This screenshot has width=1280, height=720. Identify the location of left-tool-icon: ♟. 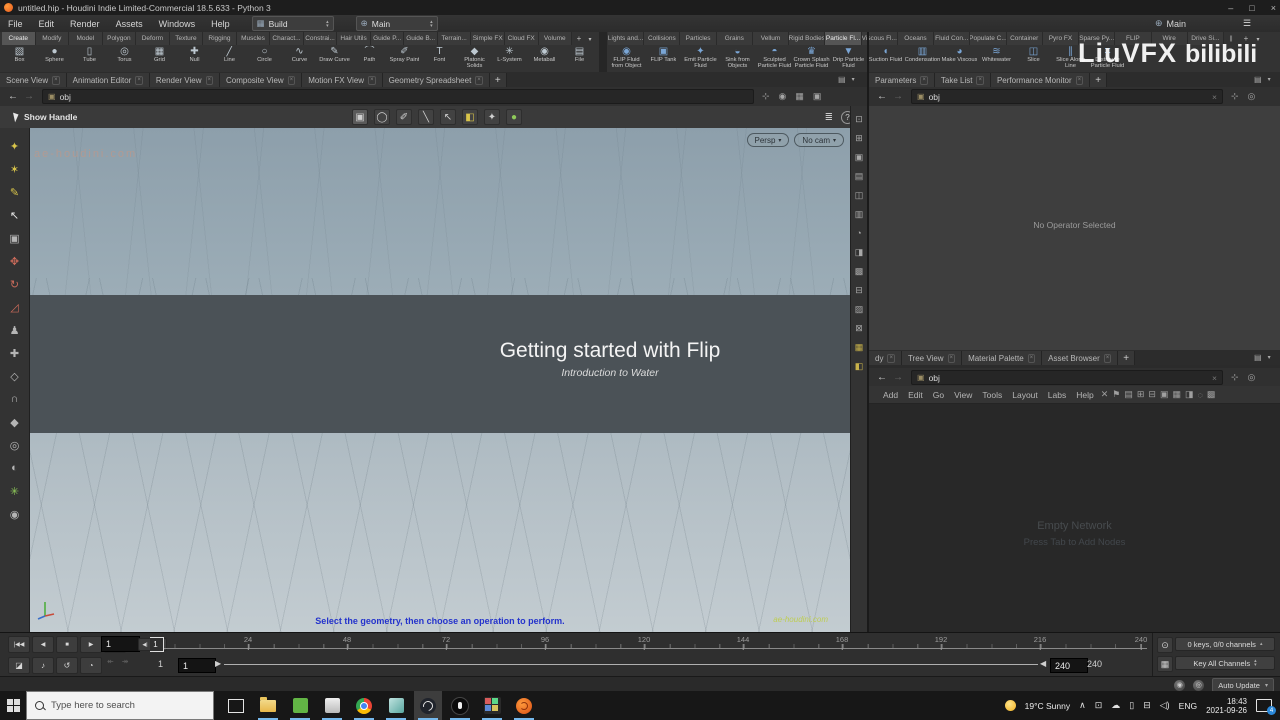
(15, 330).